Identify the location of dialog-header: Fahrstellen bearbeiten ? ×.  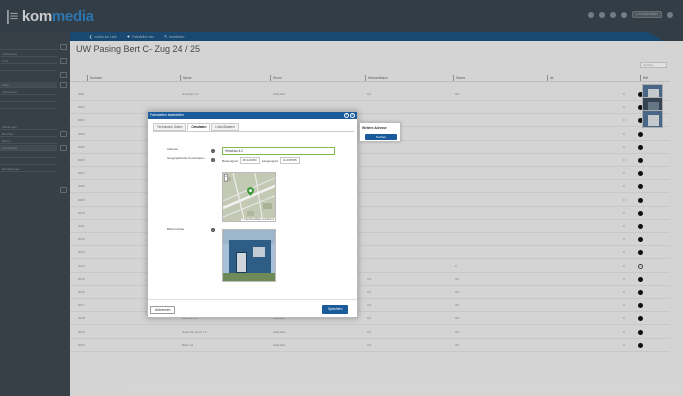
(252, 115).